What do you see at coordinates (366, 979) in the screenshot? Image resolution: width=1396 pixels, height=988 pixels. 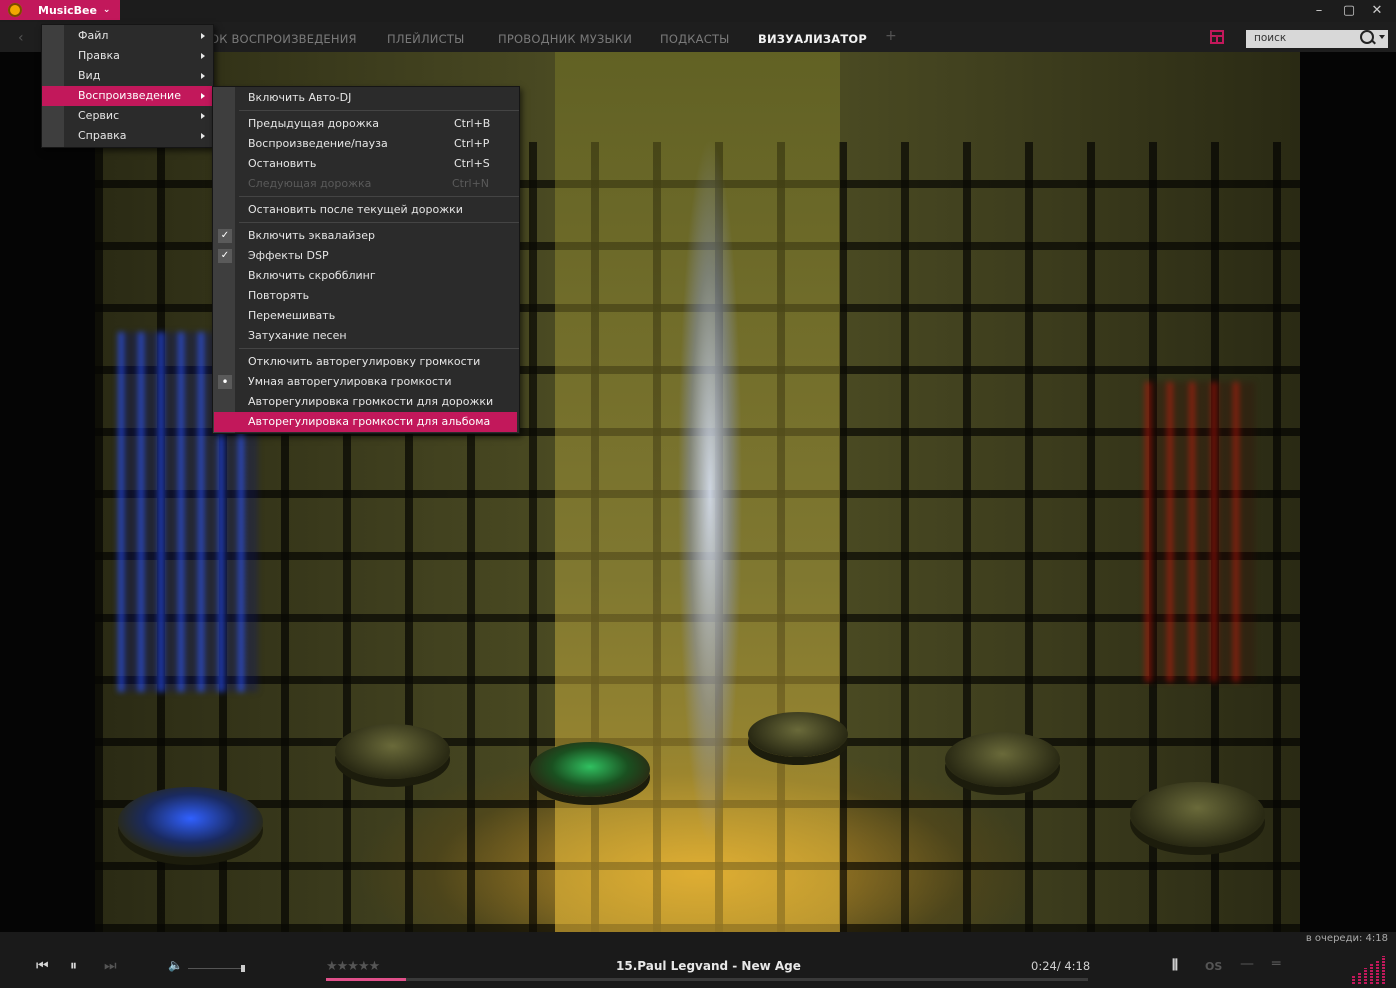 I see `progress-fill` at bounding box center [366, 979].